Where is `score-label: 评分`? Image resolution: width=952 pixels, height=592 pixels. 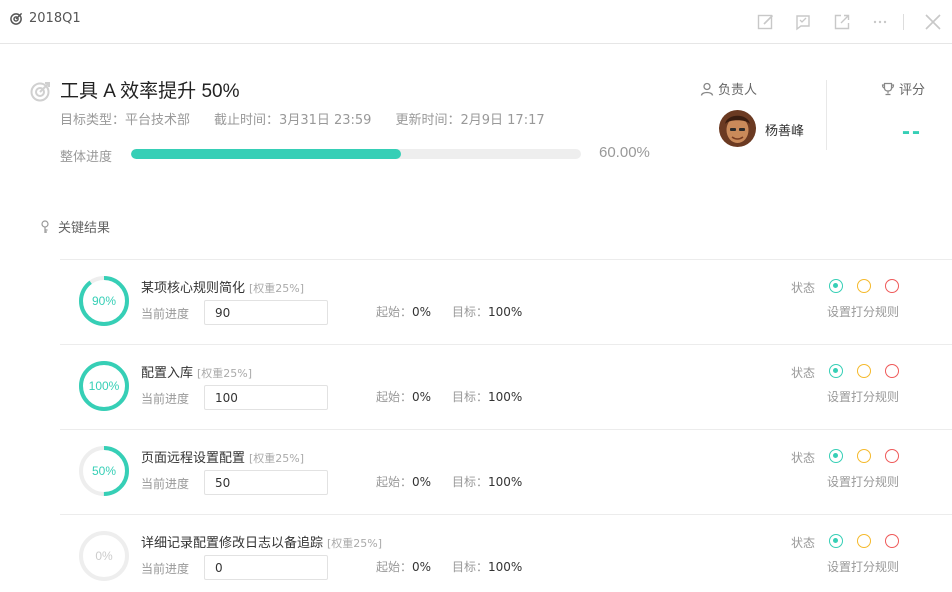 score-label: 评分 is located at coordinates (912, 90).